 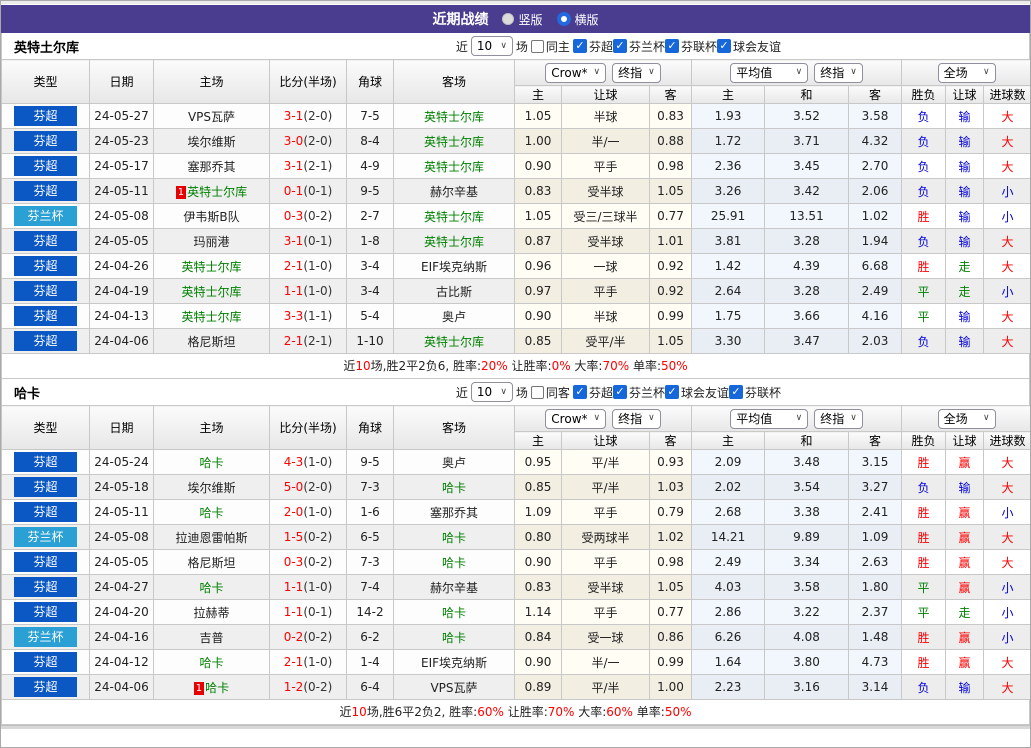 What do you see at coordinates (592, 46) in the screenshot?
I see `league-checkbox: ✓ 芬超` at bounding box center [592, 46].